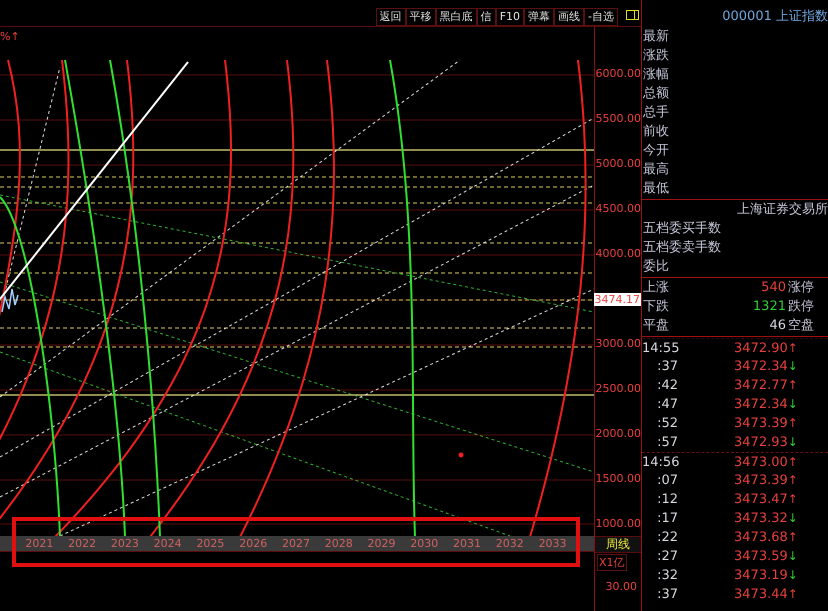  Describe the element at coordinates (618, 118) in the screenshot. I see `price-axis-label: 5500.00` at that location.